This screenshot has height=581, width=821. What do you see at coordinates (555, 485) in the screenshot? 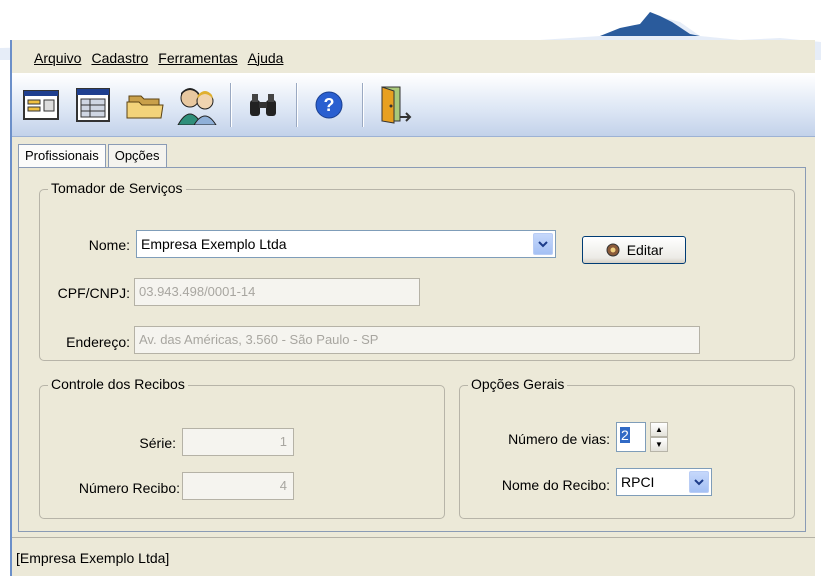
I see `nome-recibo-label: Nome do Recibo:` at bounding box center [555, 485].